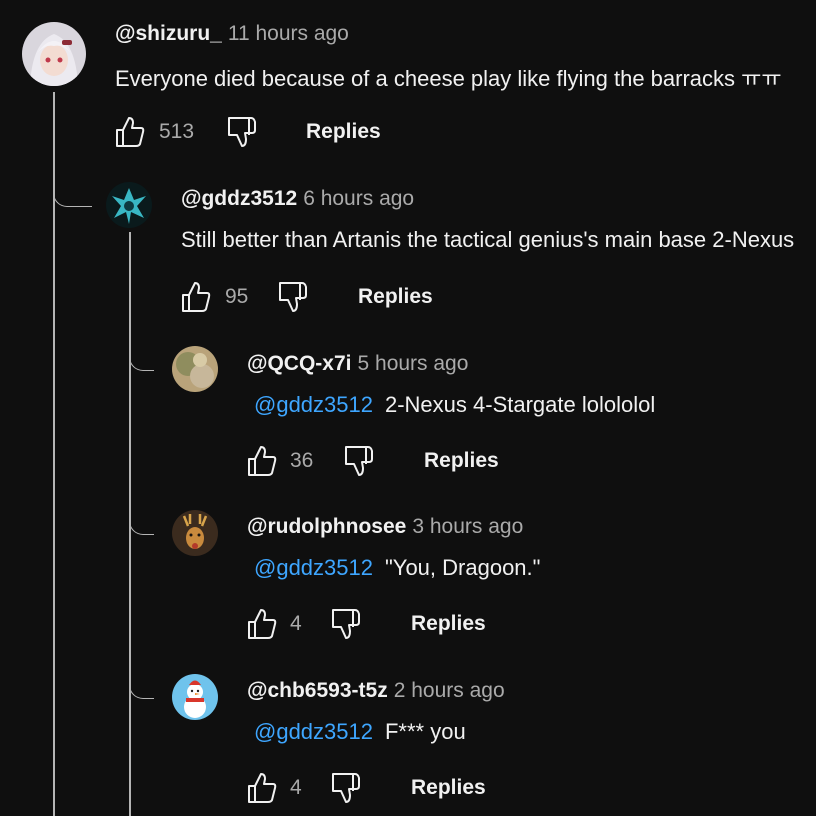 This screenshot has width=816, height=816. What do you see at coordinates (195, 369) in the screenshot?
I see `blurry-photo-avatar-icon` at bounding box center [195, 369].